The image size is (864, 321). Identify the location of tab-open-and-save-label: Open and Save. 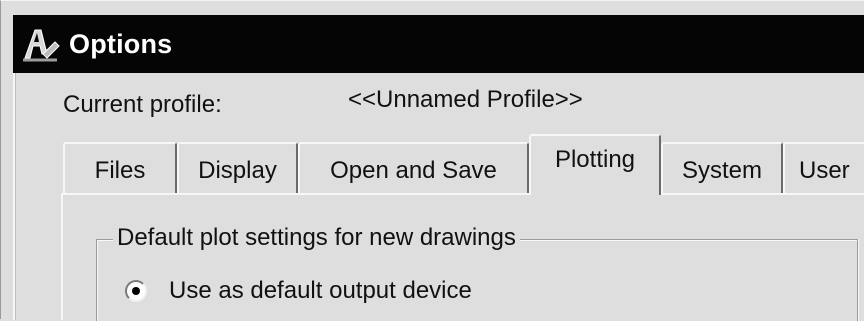
(413, 170).